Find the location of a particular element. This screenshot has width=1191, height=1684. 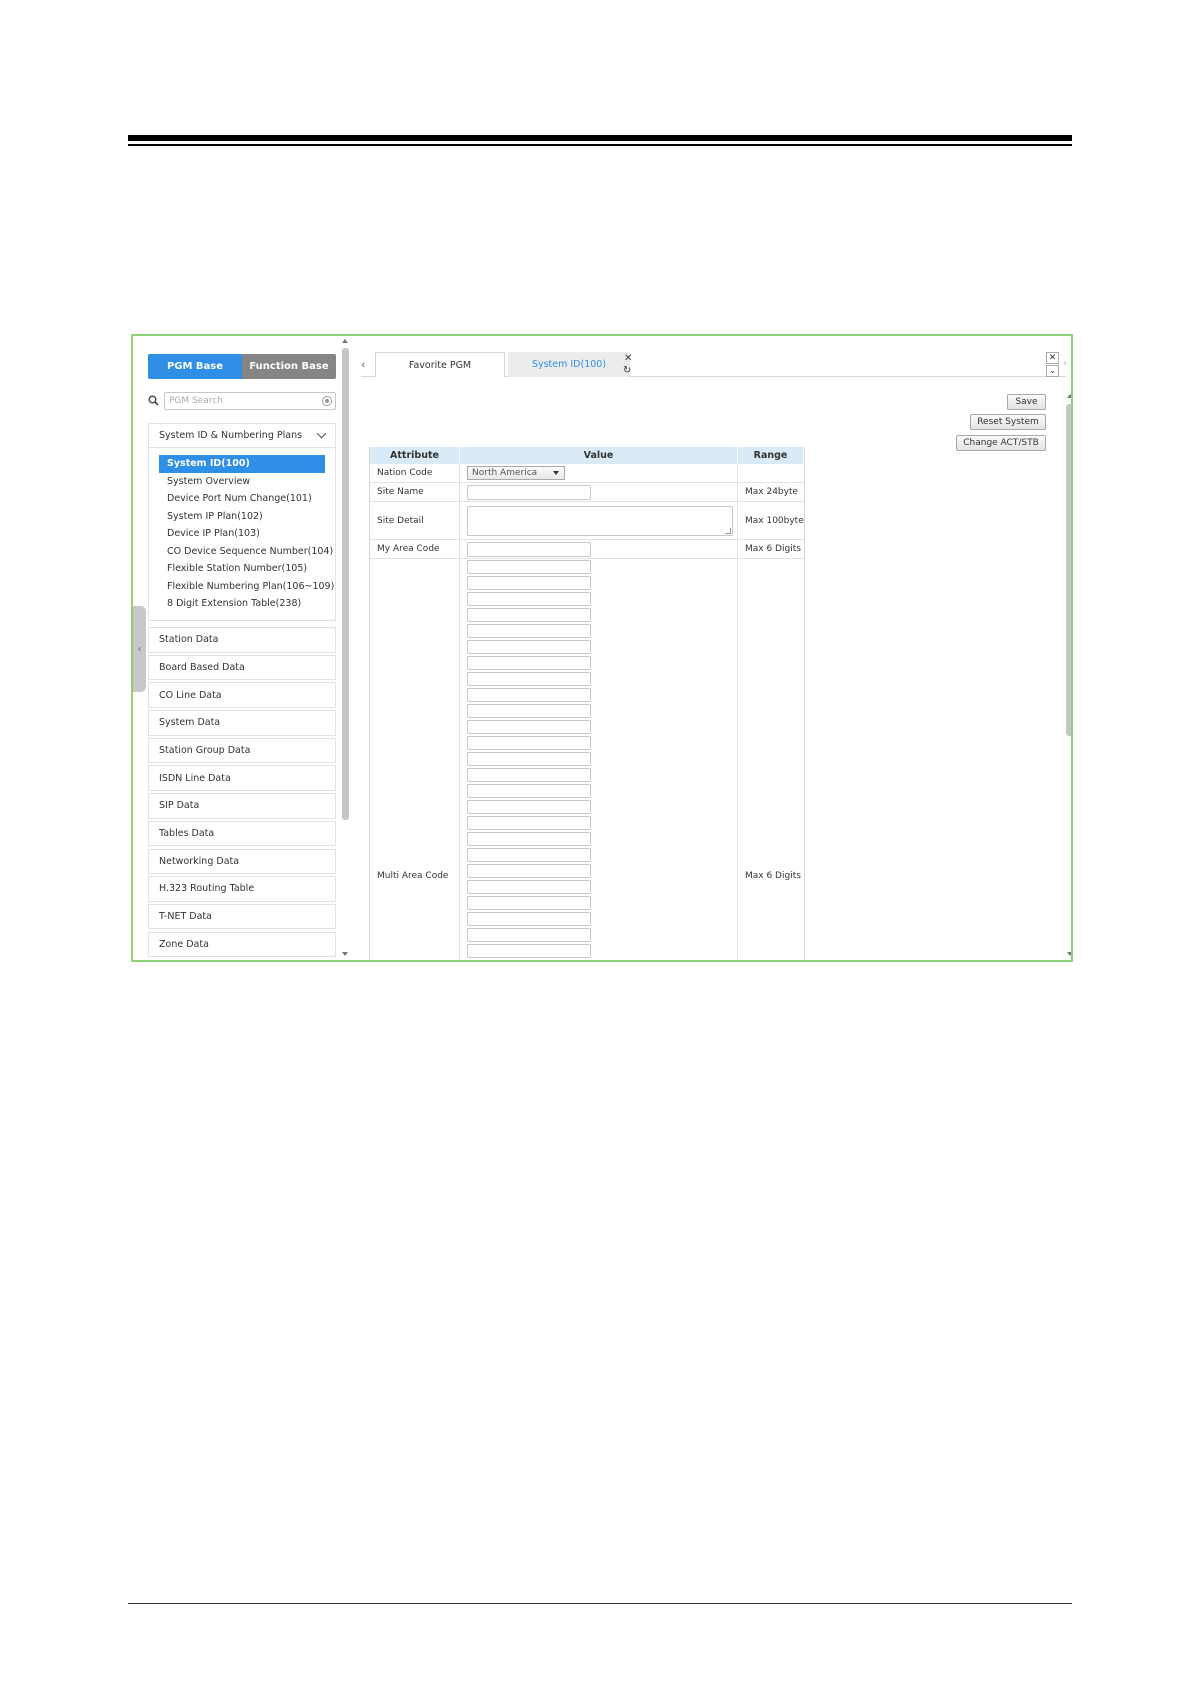

column-header-range: Range is located at coordinates (771, 455).